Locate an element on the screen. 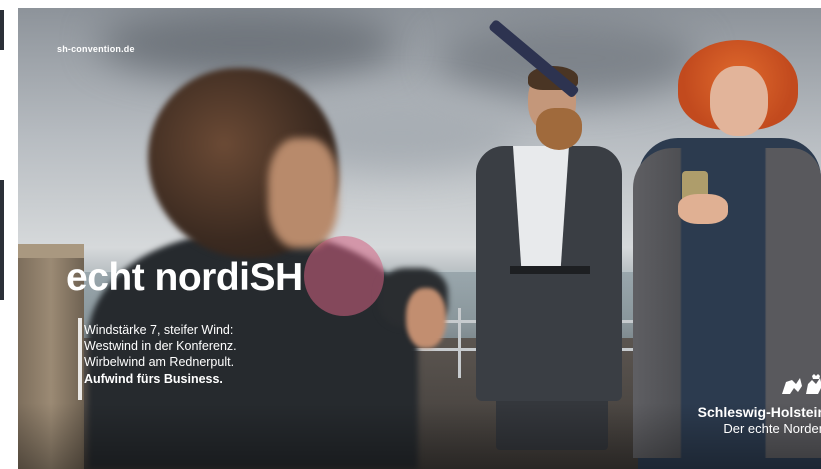 The width and height of the screenshot is (821, 469). pink-accent-circle is located at coordinates (344, 276).